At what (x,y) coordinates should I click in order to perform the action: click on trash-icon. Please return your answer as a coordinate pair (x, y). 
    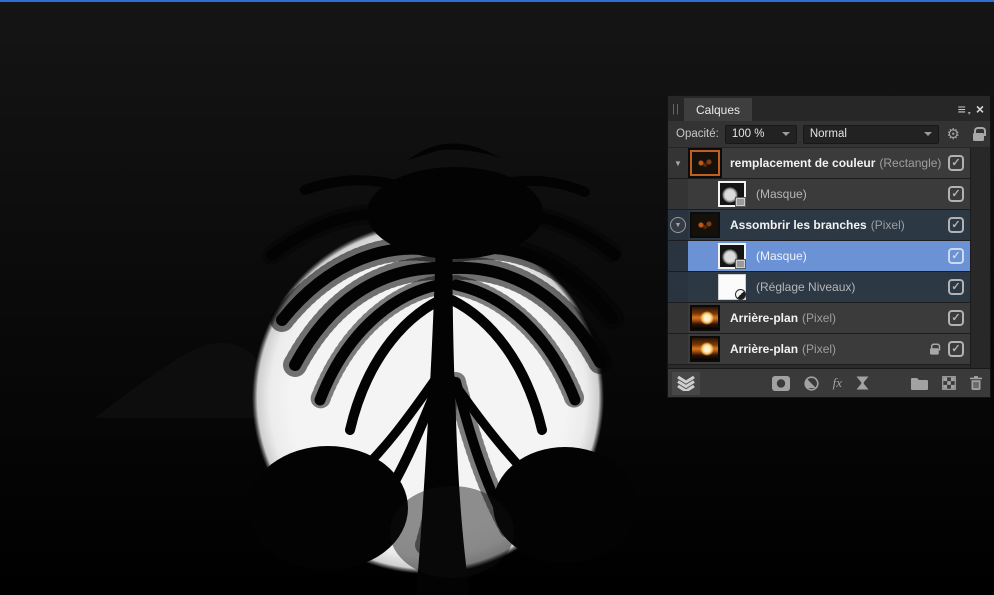
    Looking at the image, I should click on (976, 383).